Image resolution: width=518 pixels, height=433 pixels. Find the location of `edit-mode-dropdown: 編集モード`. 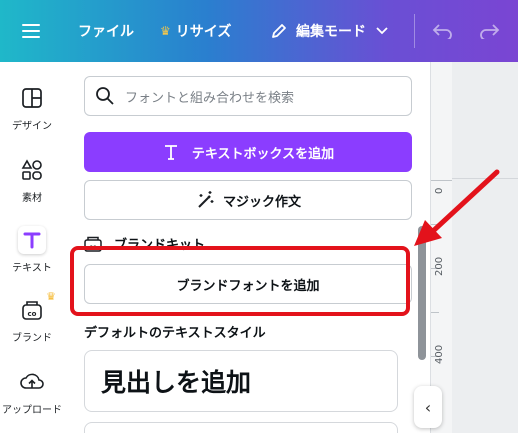

edit-mode-dropdown: 編集モード is located at coordinates (329, 31).